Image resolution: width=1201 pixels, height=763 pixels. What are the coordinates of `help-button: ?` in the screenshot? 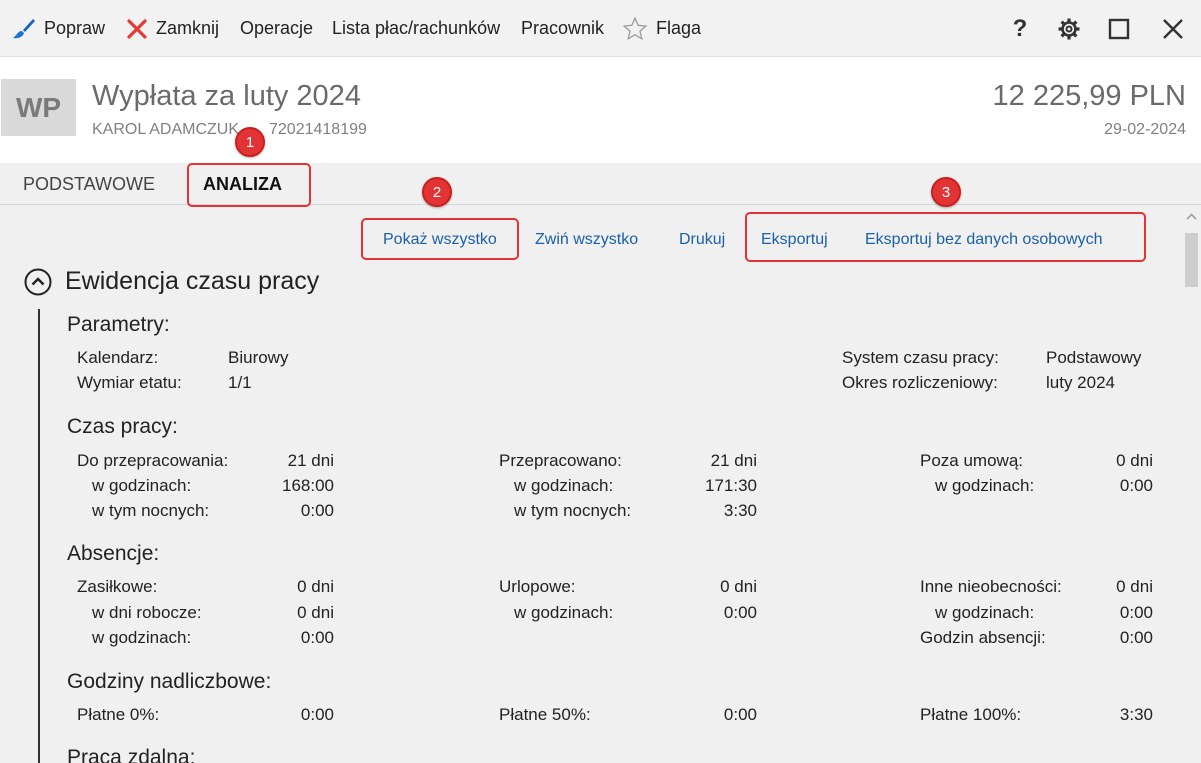 It's located at (1020, 28).